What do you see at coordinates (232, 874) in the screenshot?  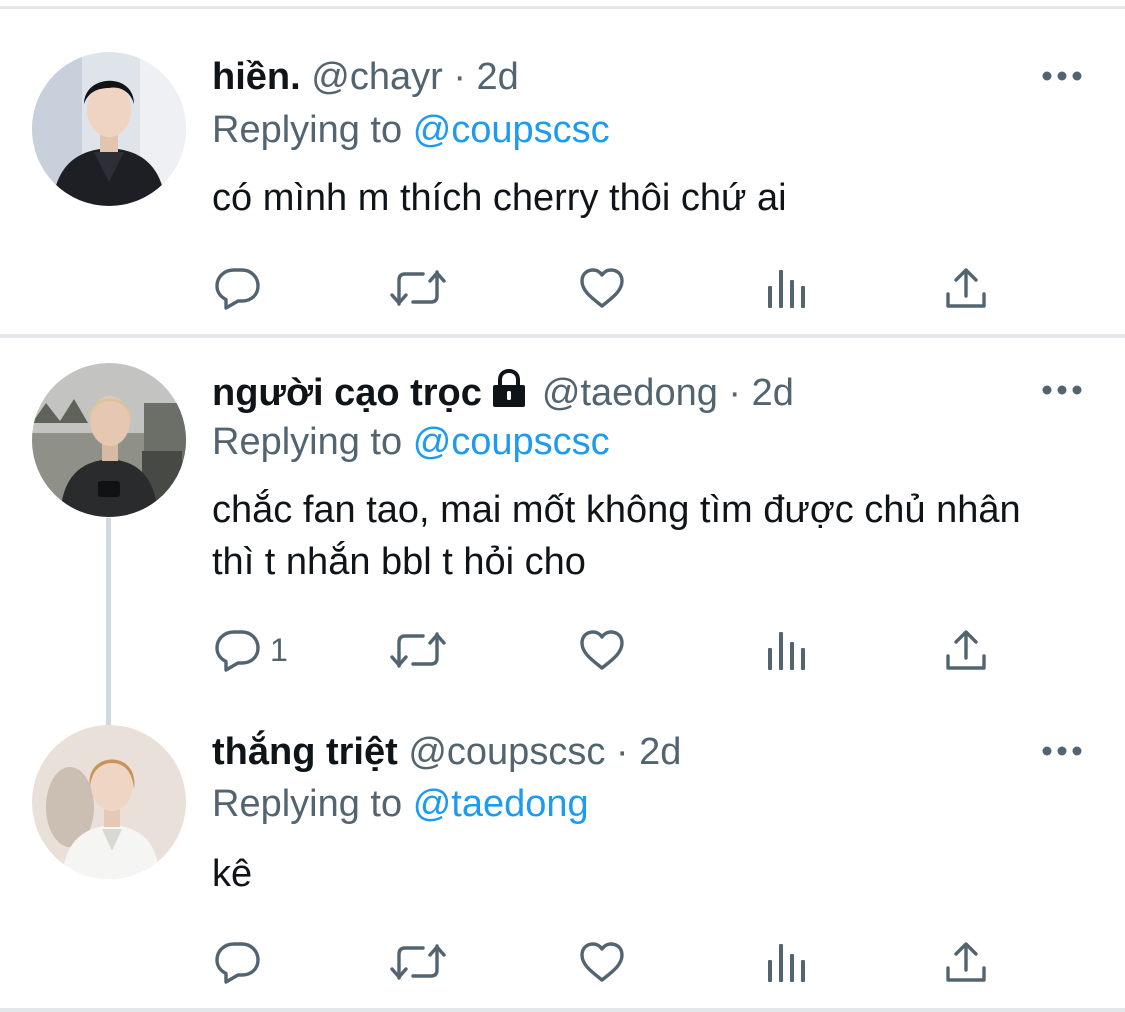 I see `tweet-text: kê` at bounding box center [232, 874].